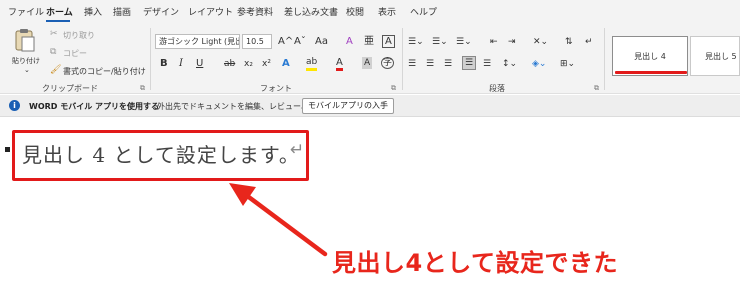 Image resolution: width=740 pixels, height=299 pixels. I want to click on decrease-indent-icon: ⇤, so click(494, 42).